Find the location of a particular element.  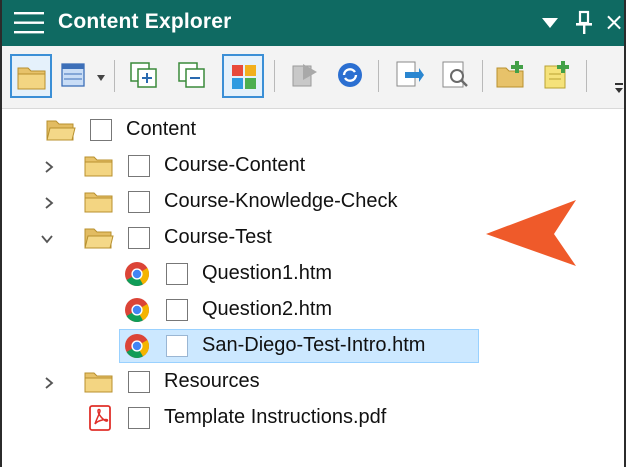

collapse-all-button is located at coordinates (193, 76).